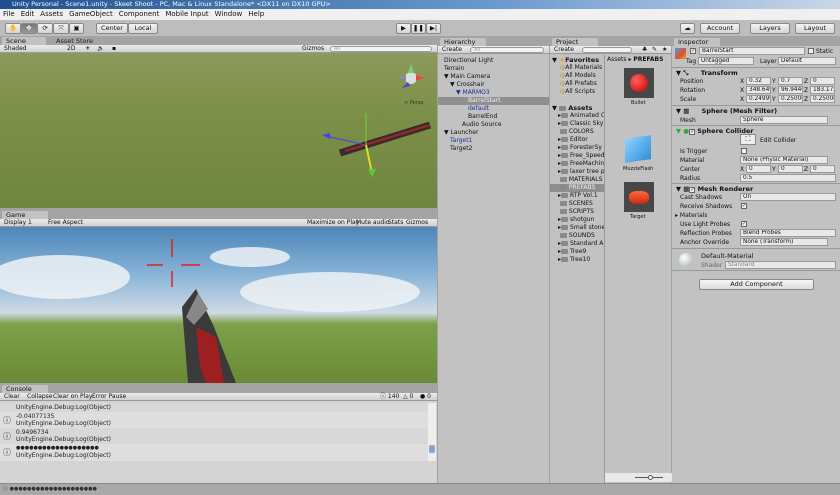  Describe the element at coordinates (790, 90) in the screenshot. I see `rotation-y-field: 96.9446` at that location.